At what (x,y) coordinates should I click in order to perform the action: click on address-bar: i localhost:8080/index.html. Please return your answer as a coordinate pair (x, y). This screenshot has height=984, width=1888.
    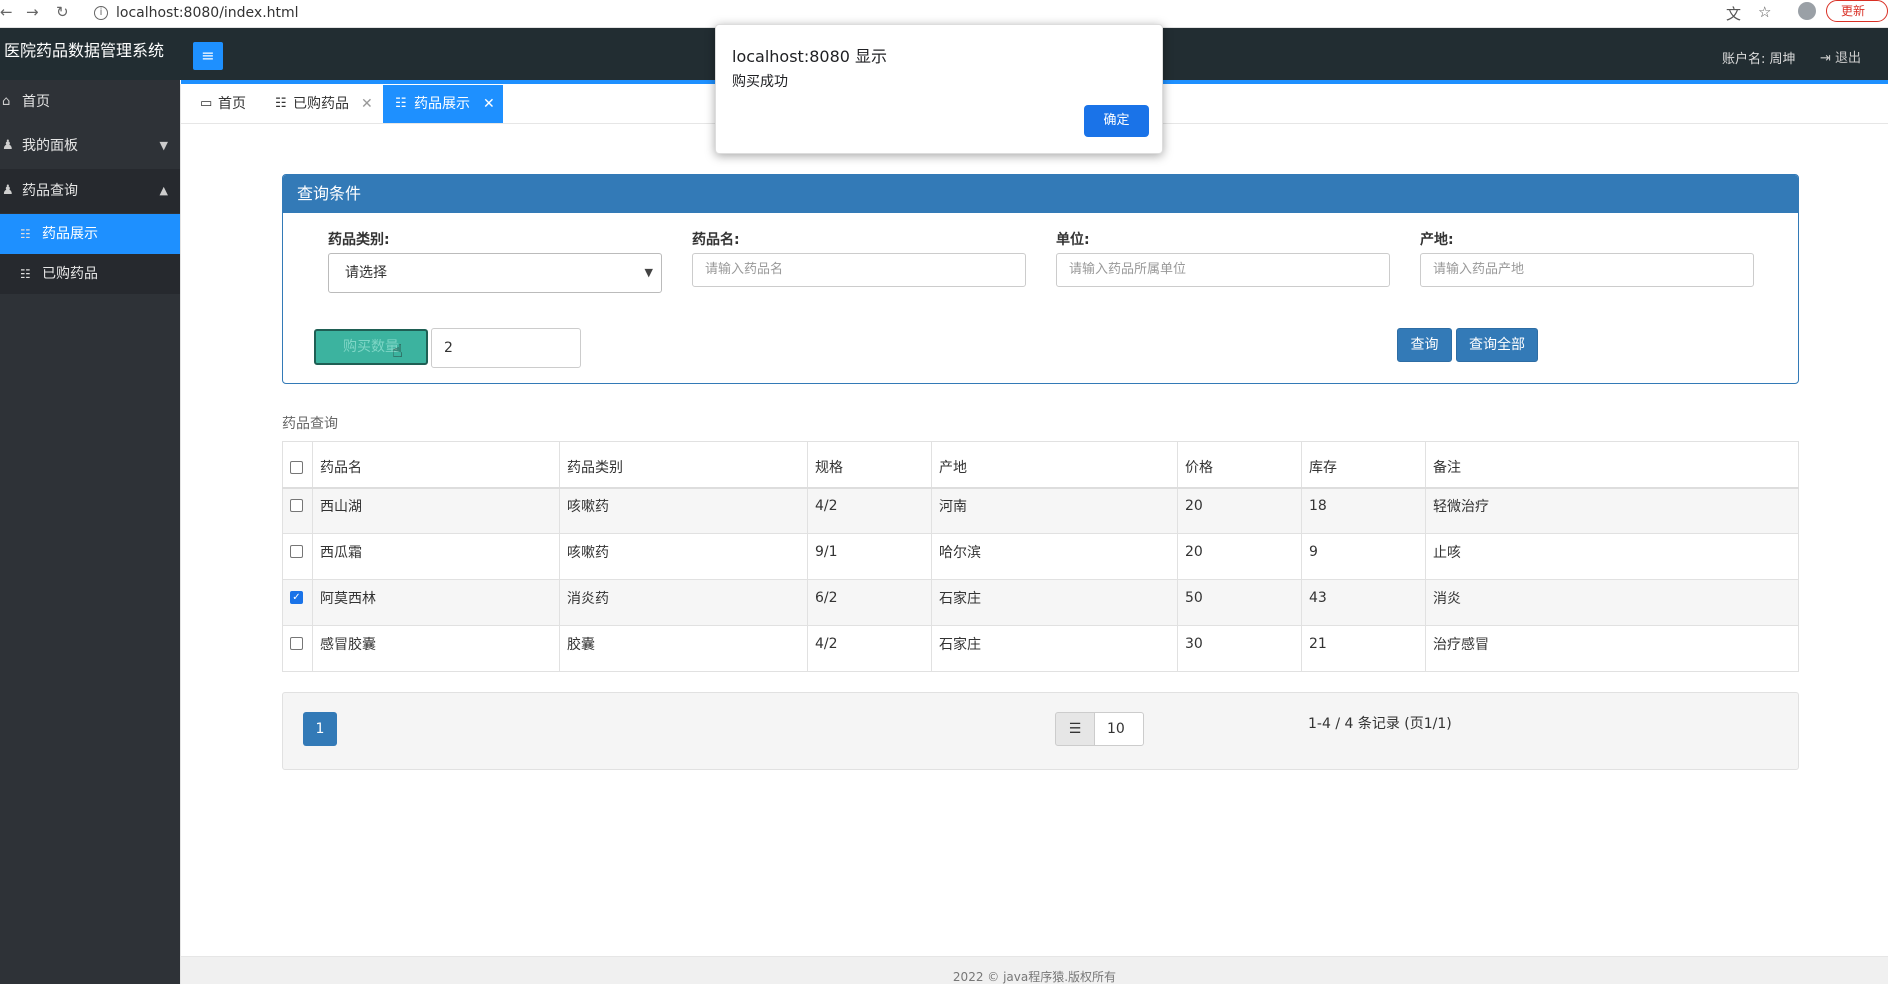
    Looking at the image, I should click on (894, 13).